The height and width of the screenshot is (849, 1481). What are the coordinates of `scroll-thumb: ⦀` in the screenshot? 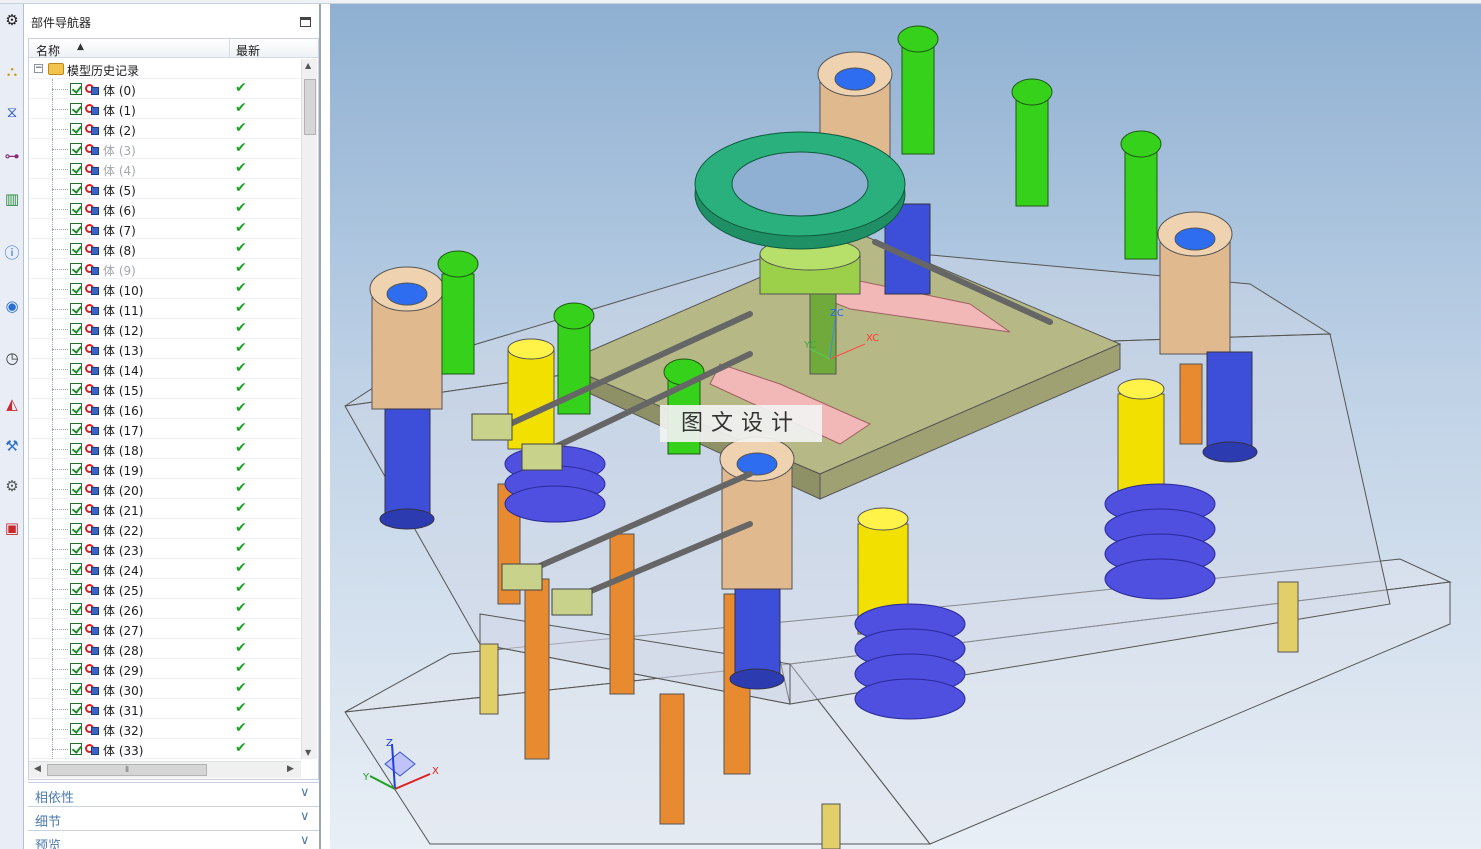 It's located at (127, 770).